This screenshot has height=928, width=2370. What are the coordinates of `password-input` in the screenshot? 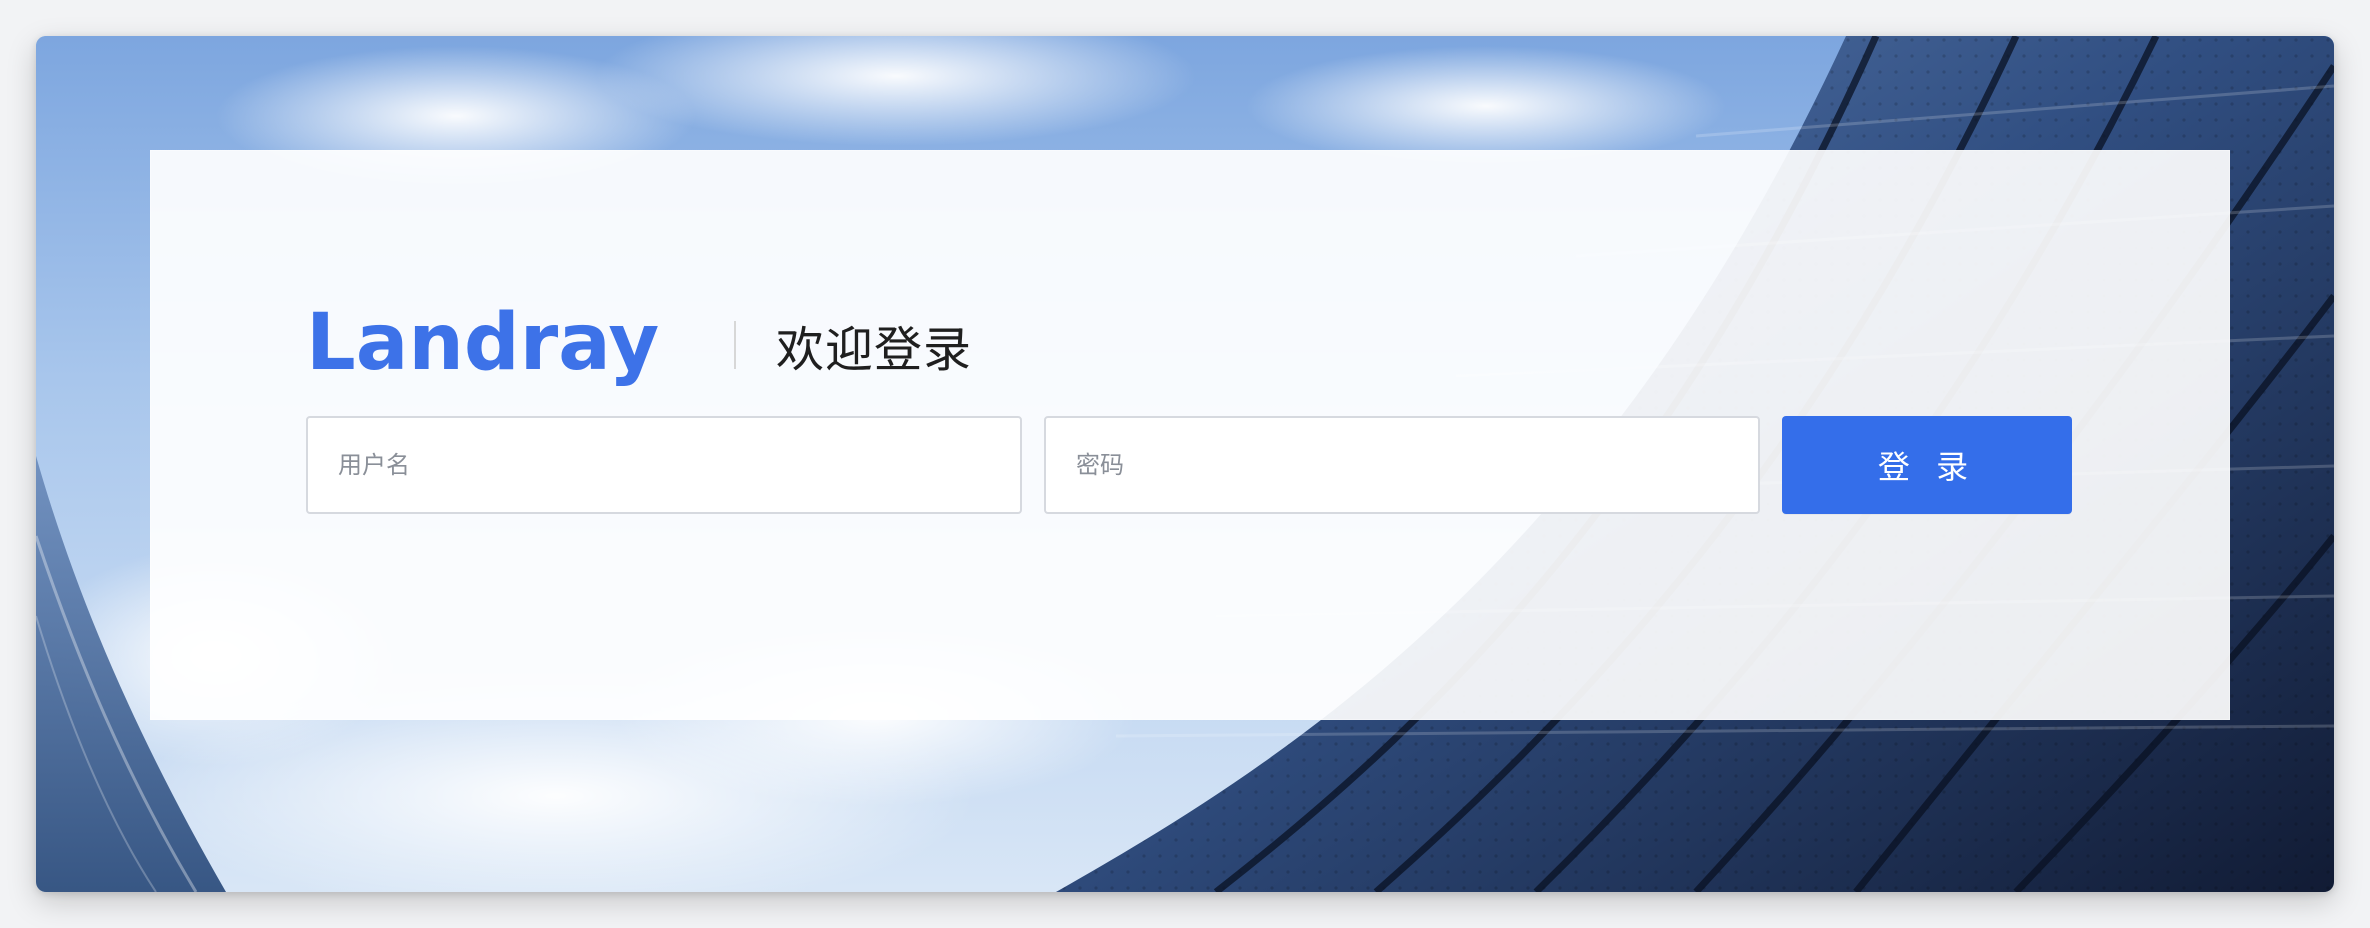 It's located at (1402, 465).